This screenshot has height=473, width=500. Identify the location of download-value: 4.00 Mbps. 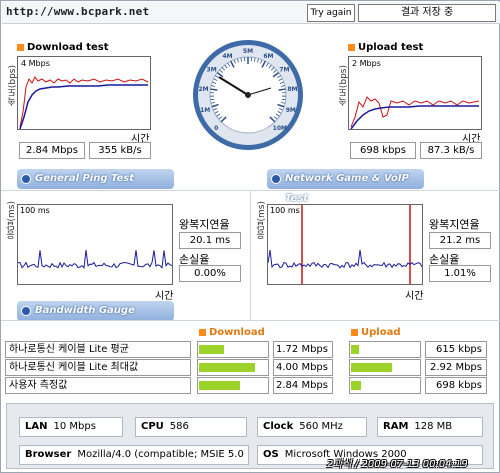
(303, 367).